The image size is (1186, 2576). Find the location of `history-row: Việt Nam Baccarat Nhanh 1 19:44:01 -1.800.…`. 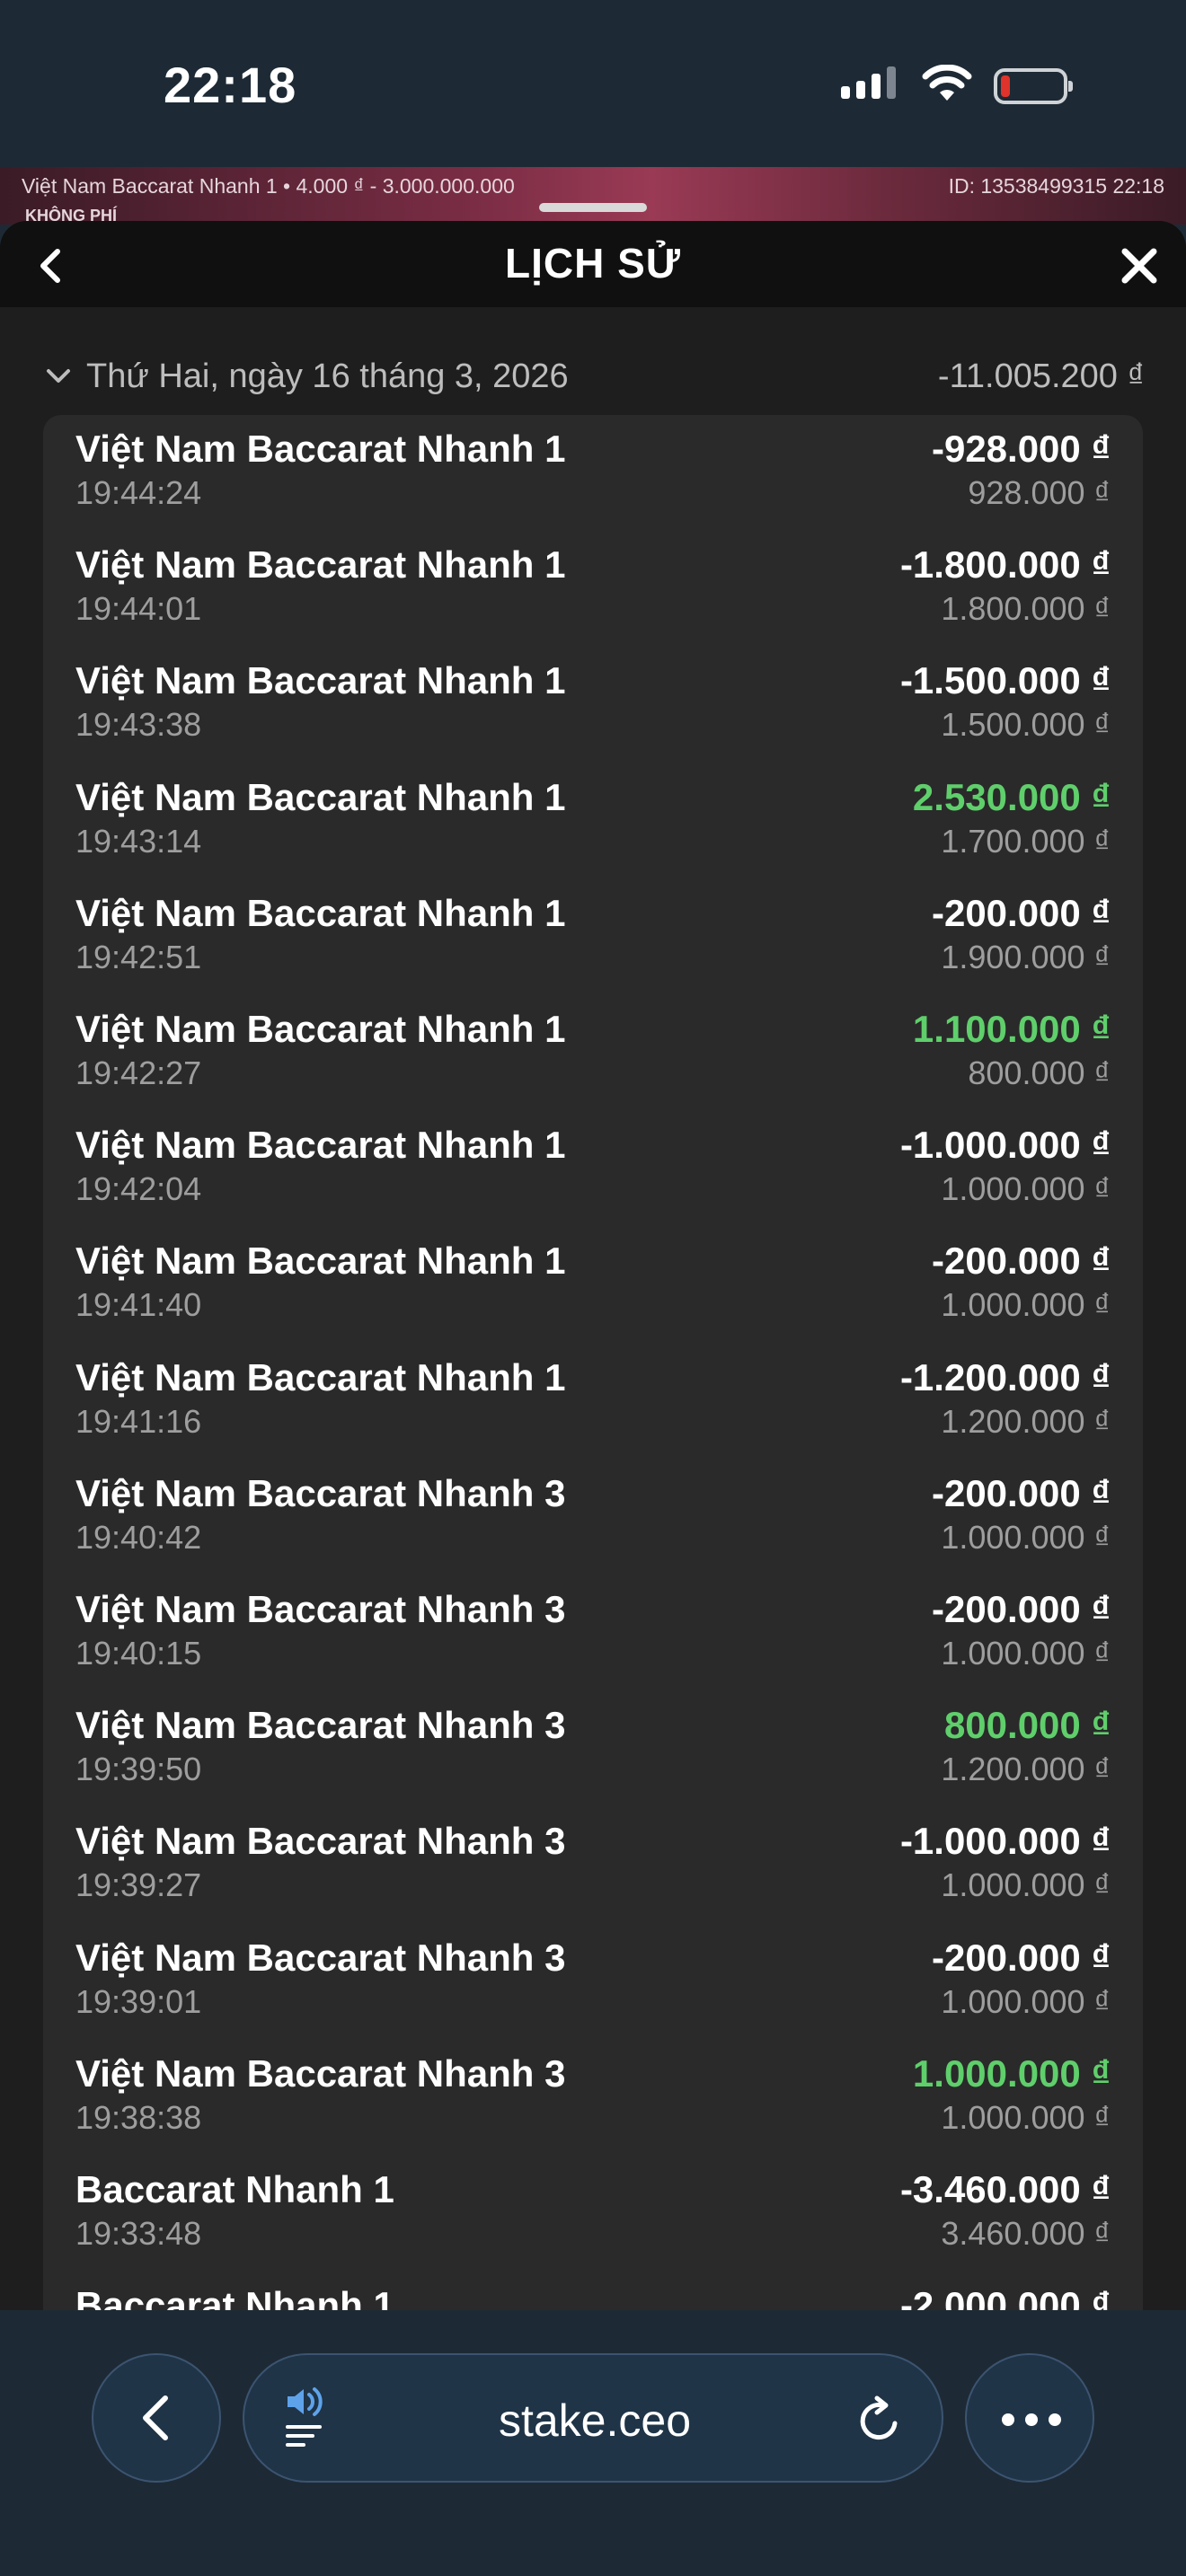

history-row: Việt Nam Baccarat Nhanh 1 19:44:01 -1.800.… is located at coordinates (593, 589).